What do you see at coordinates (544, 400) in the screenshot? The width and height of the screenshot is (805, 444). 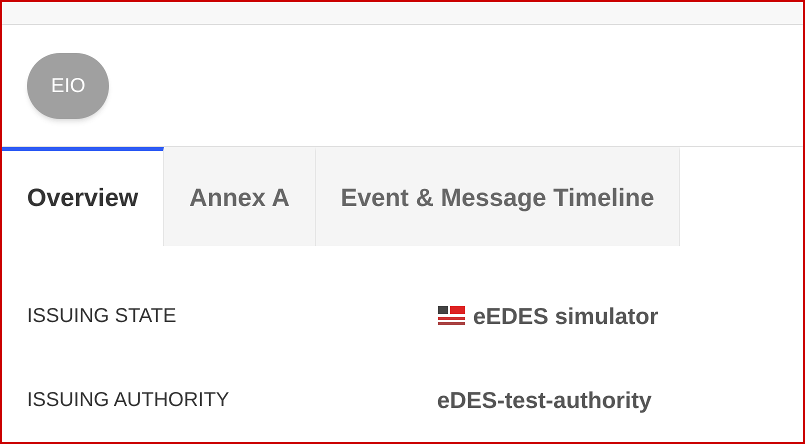 I see `field-value: eDES-test-authority` at bounding box center [544, 400].